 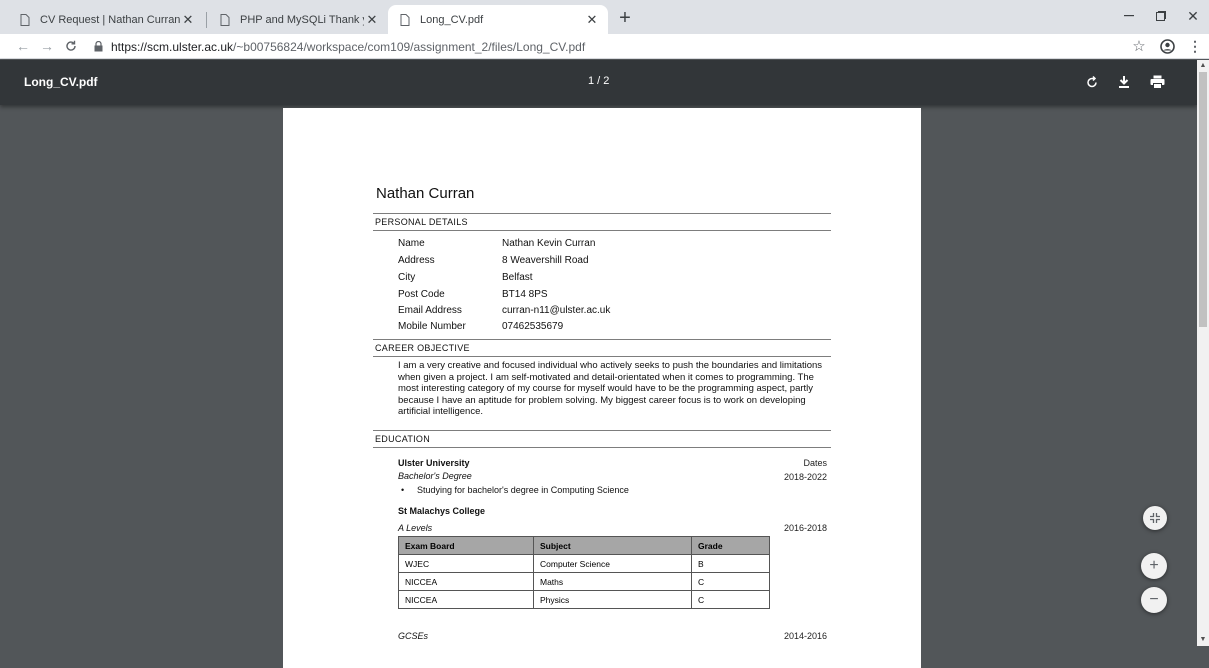 I want to click on alevels-dates: 2016-2018, so click(x=805, y=528).